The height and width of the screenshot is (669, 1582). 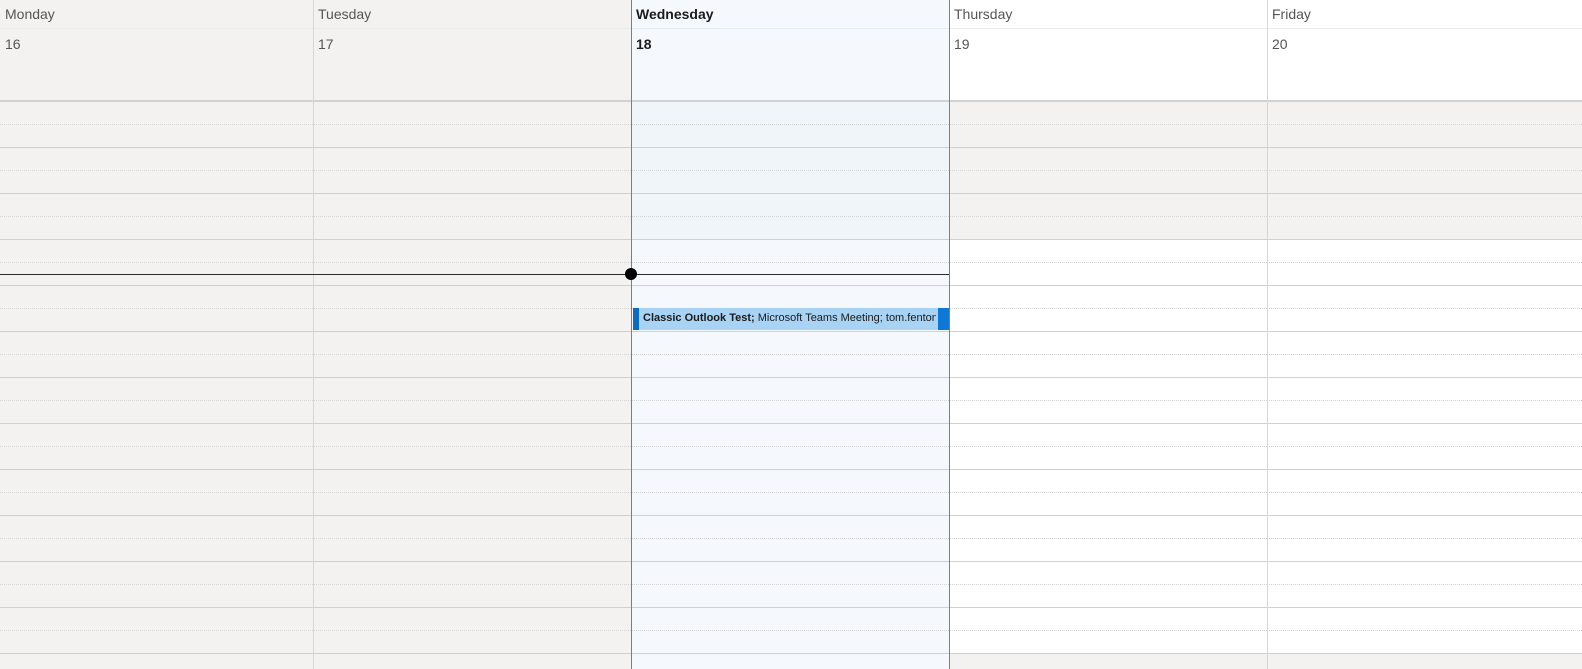 I want to click on day-header-thursday: Thursday 19, so click(x=1108, y=50).